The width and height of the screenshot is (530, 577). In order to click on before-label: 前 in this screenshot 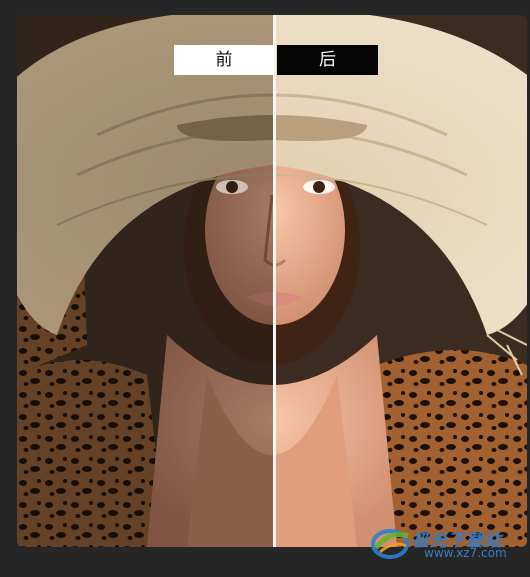, I will do `click(224, 60)`.